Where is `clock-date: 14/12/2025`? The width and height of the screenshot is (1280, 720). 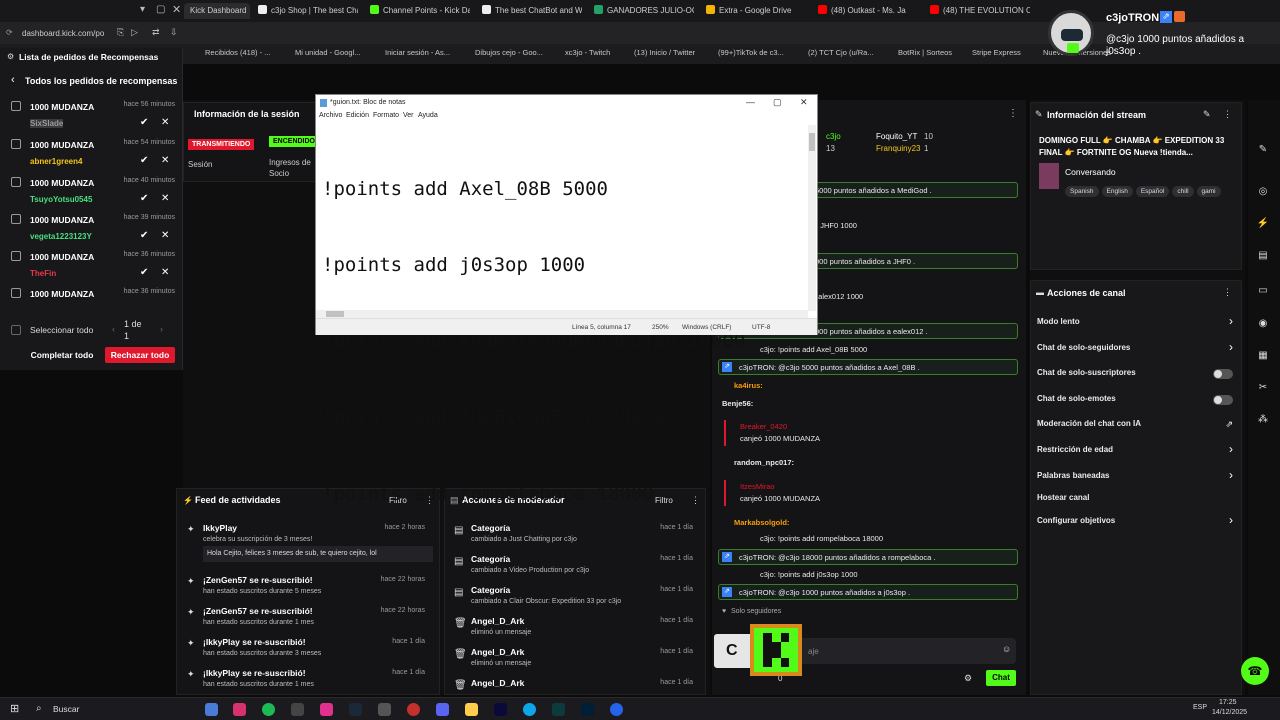
clock-date: 14/12/2025 is located at coordinates (1229, 712).